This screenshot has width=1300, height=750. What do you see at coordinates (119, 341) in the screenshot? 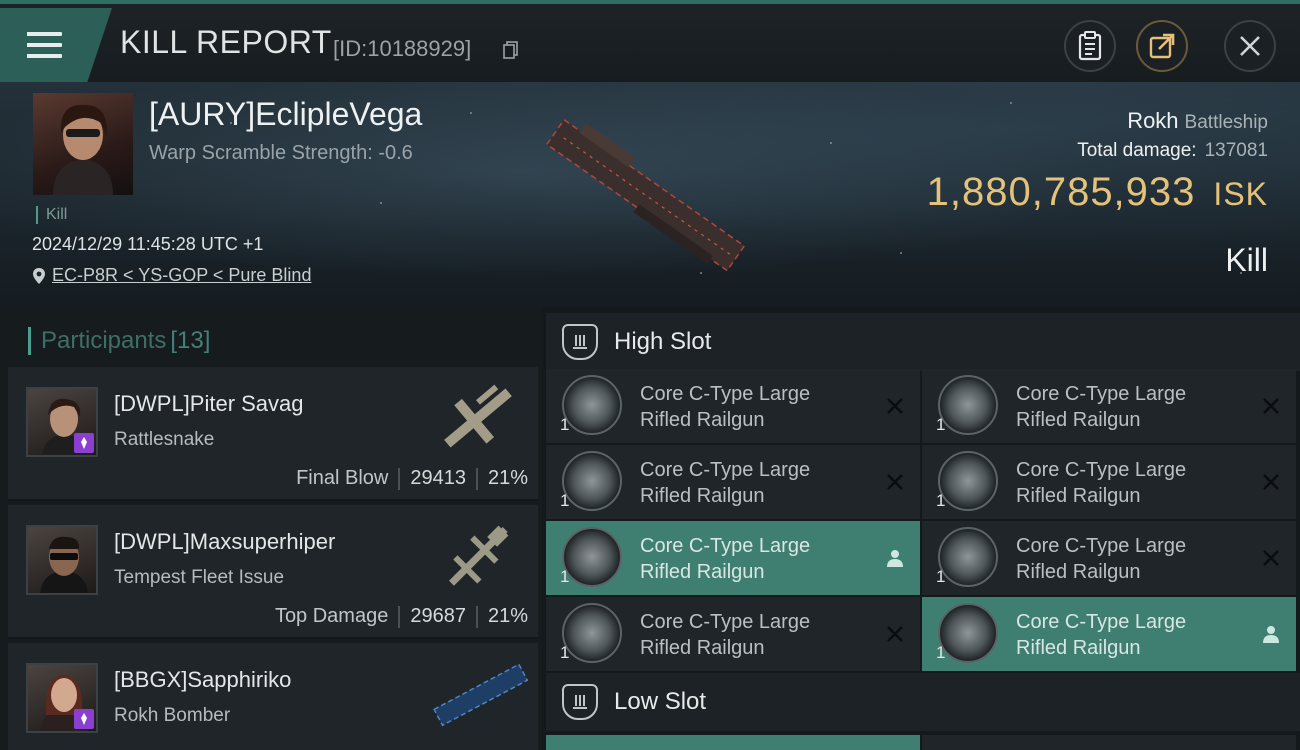
I see `participants-header: Participants [13]` at bounding box center [119, 341].